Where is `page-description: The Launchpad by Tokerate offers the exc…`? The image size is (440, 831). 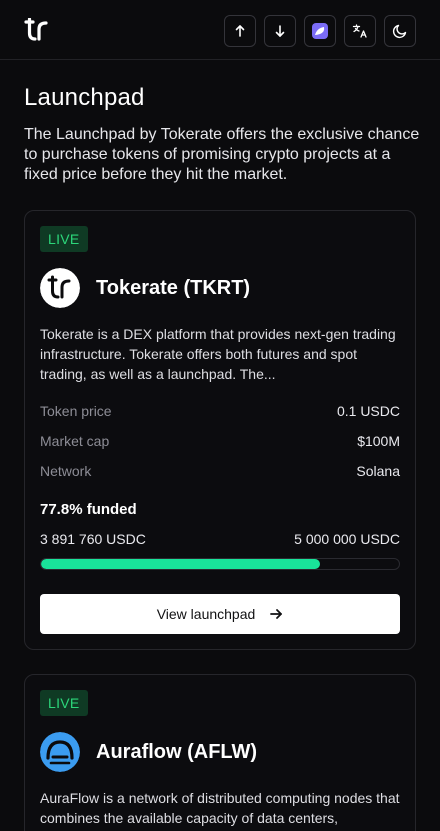 page-description: The Launchpad by Tokerate offers the exc… is located at coordinates (222, 154).